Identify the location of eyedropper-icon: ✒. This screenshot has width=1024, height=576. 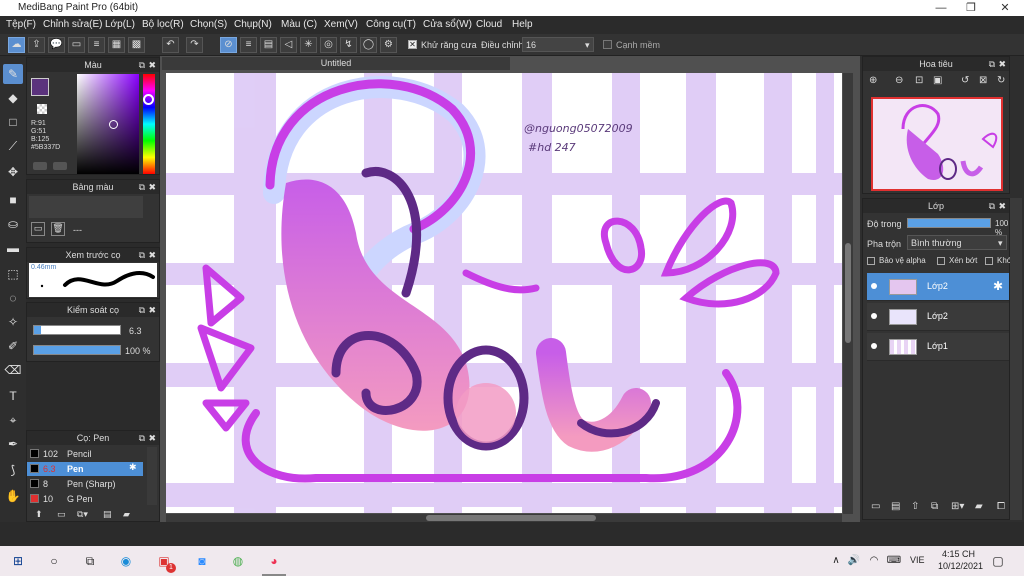
(13, 444).